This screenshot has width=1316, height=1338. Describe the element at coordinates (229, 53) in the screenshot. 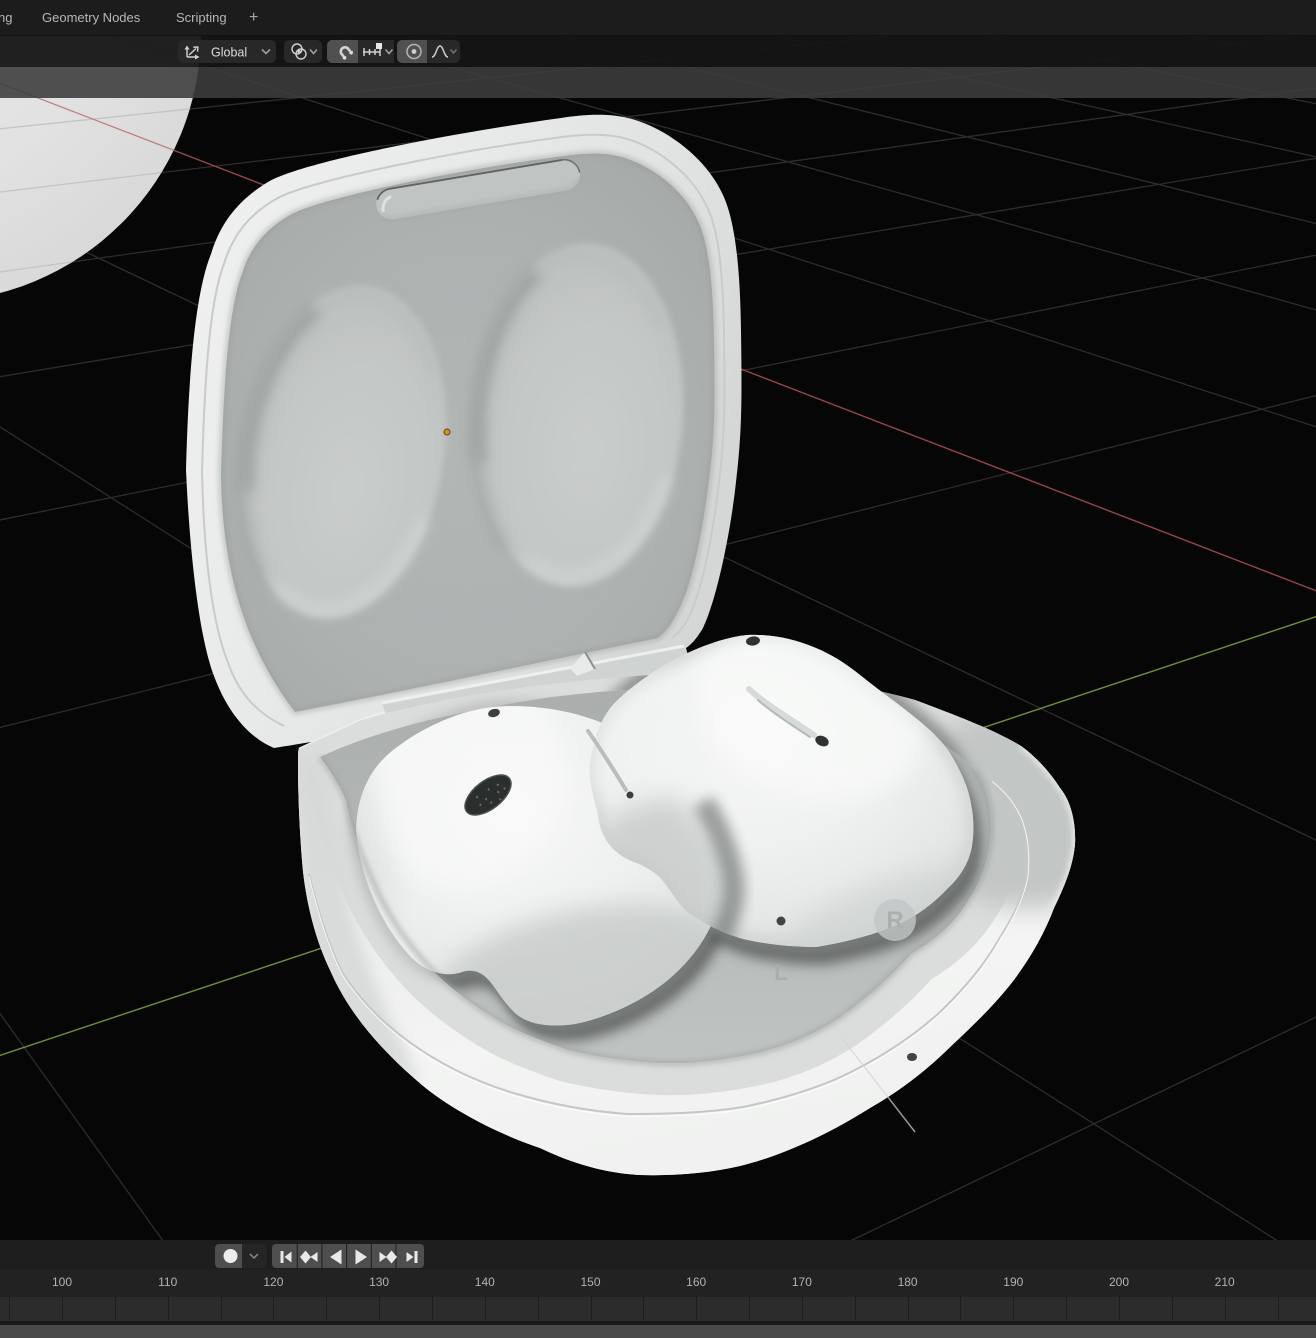

I see `svg-text: Global` at that location.